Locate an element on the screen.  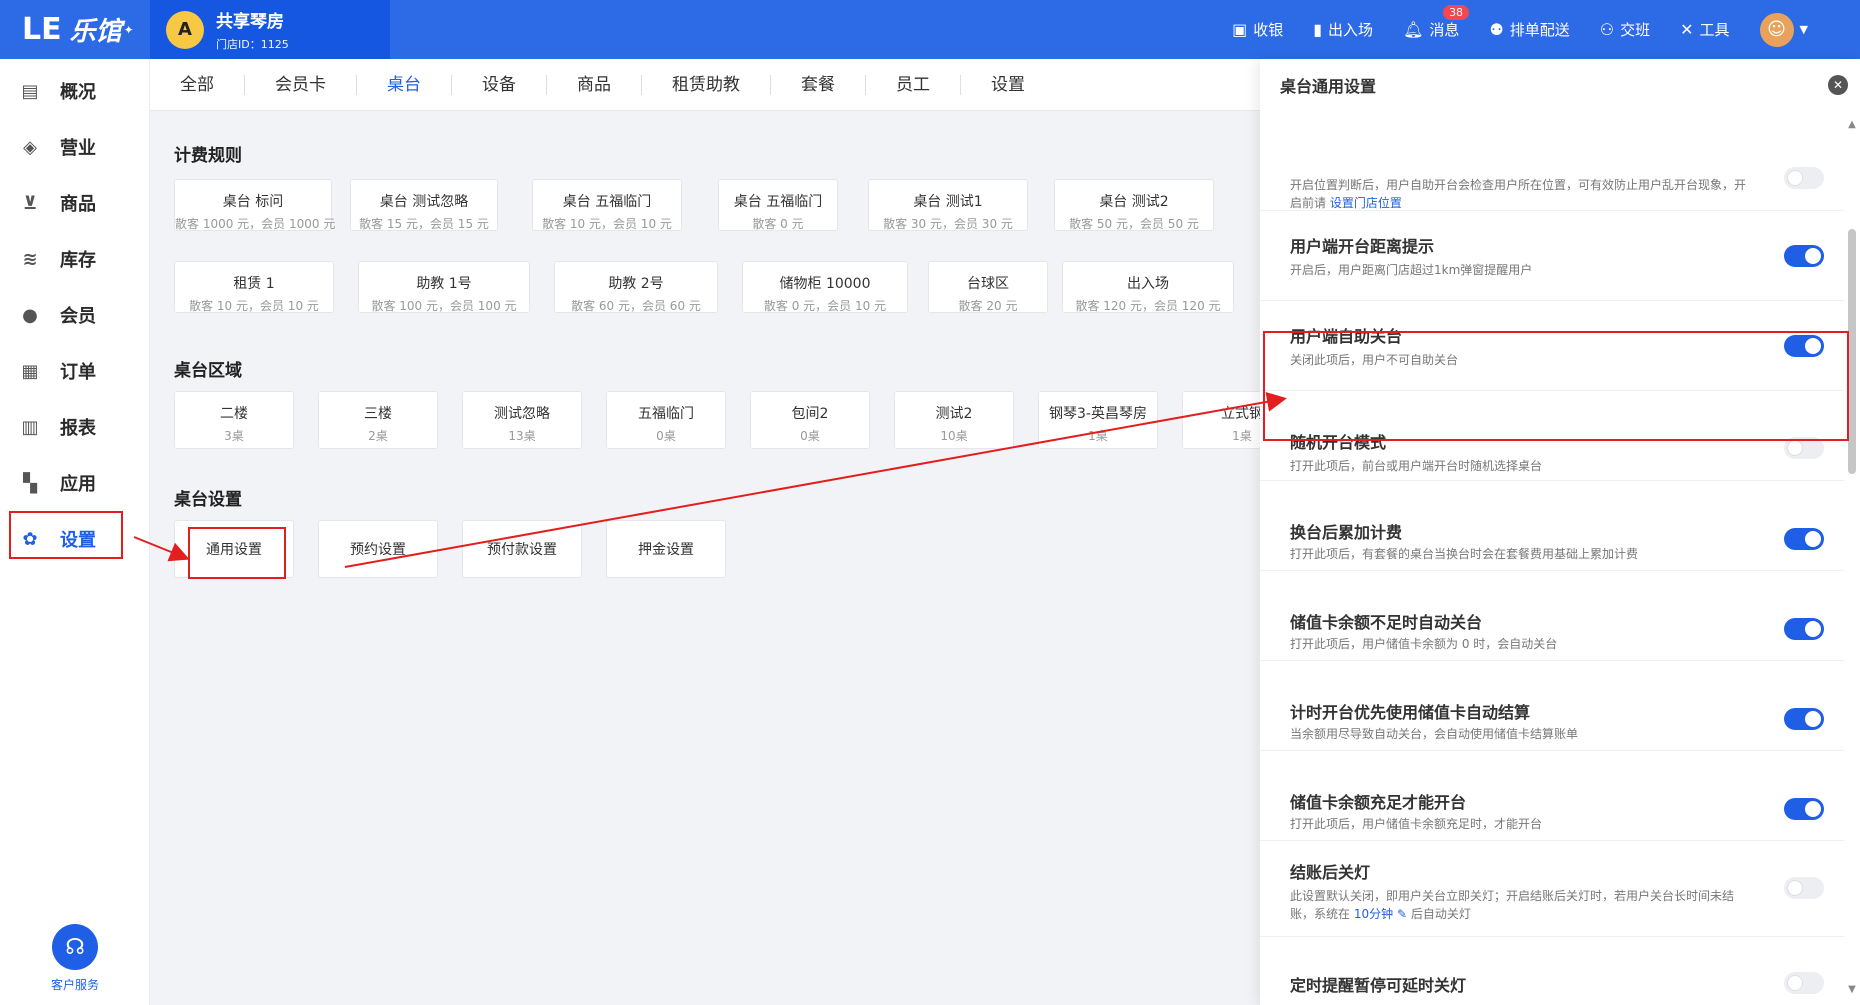
tab-goods: 商品 is located at coordinates (594, 84).